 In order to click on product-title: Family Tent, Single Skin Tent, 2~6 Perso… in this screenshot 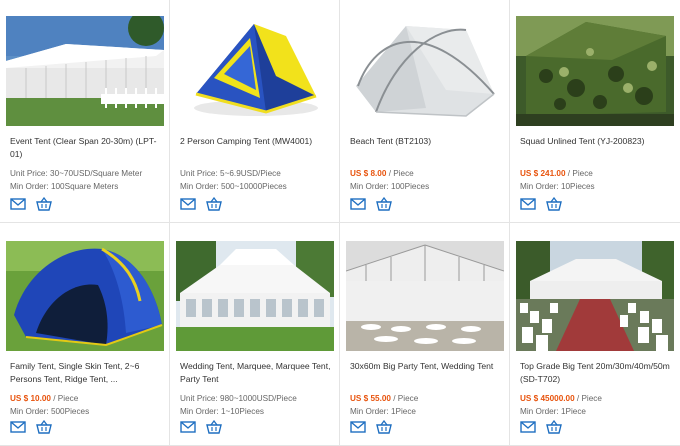, I will do `click(84, 372)`.